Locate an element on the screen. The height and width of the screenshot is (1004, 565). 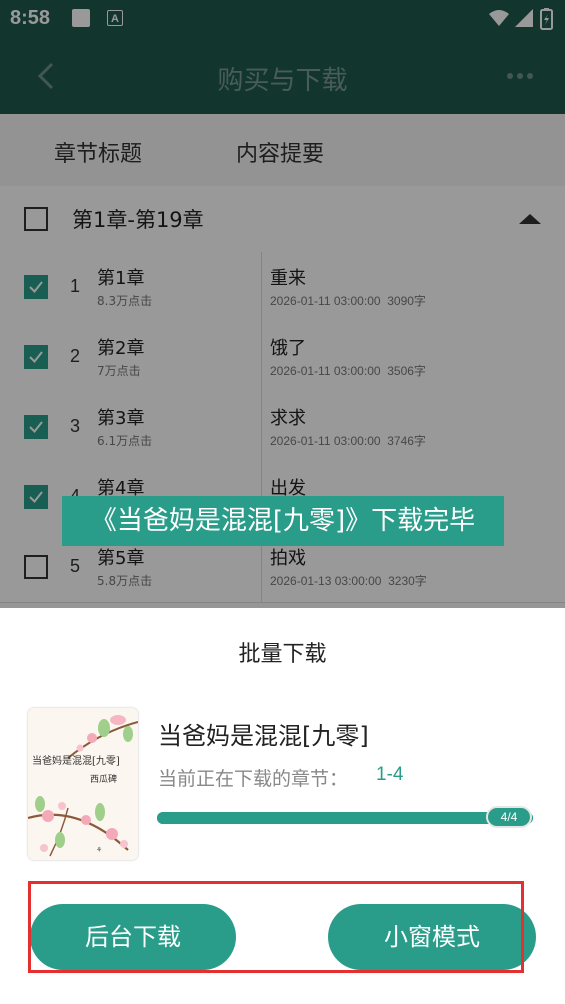
download-progress-bar is located at coordinates (345, 818).